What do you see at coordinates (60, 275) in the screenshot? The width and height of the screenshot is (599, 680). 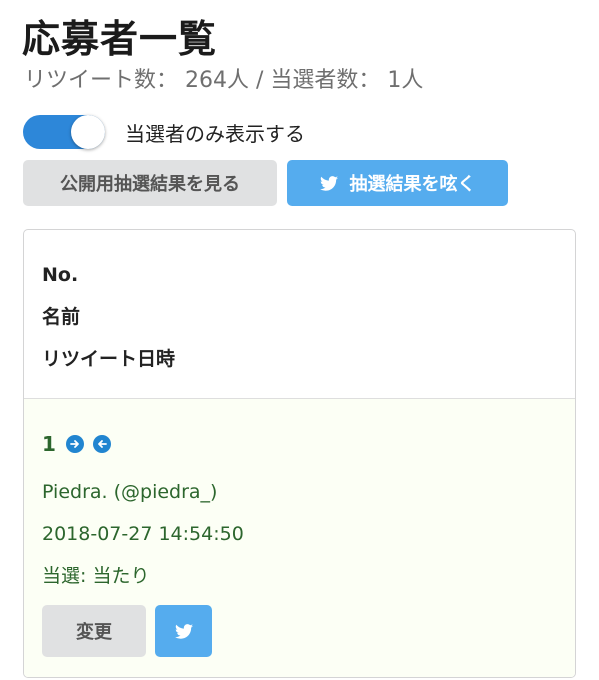 I see `header-number: No.` at bounding box center [60, 275].